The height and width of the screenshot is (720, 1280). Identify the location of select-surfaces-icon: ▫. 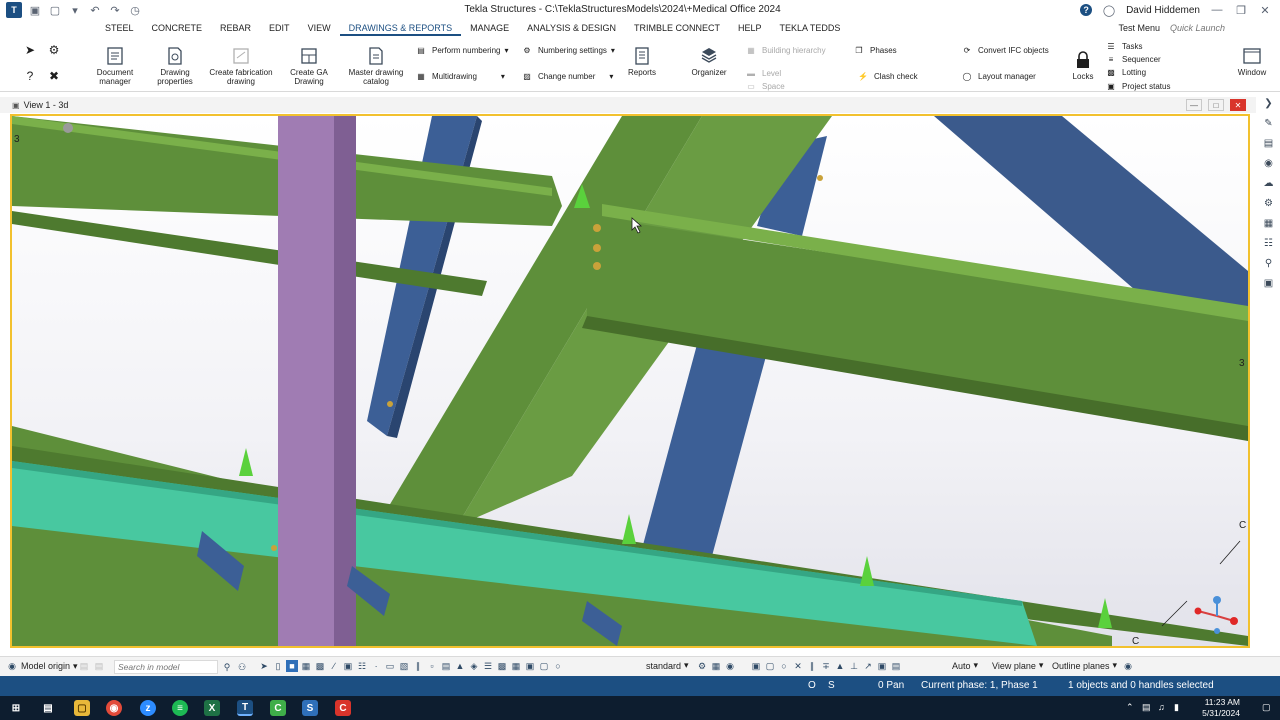
(432, 666).